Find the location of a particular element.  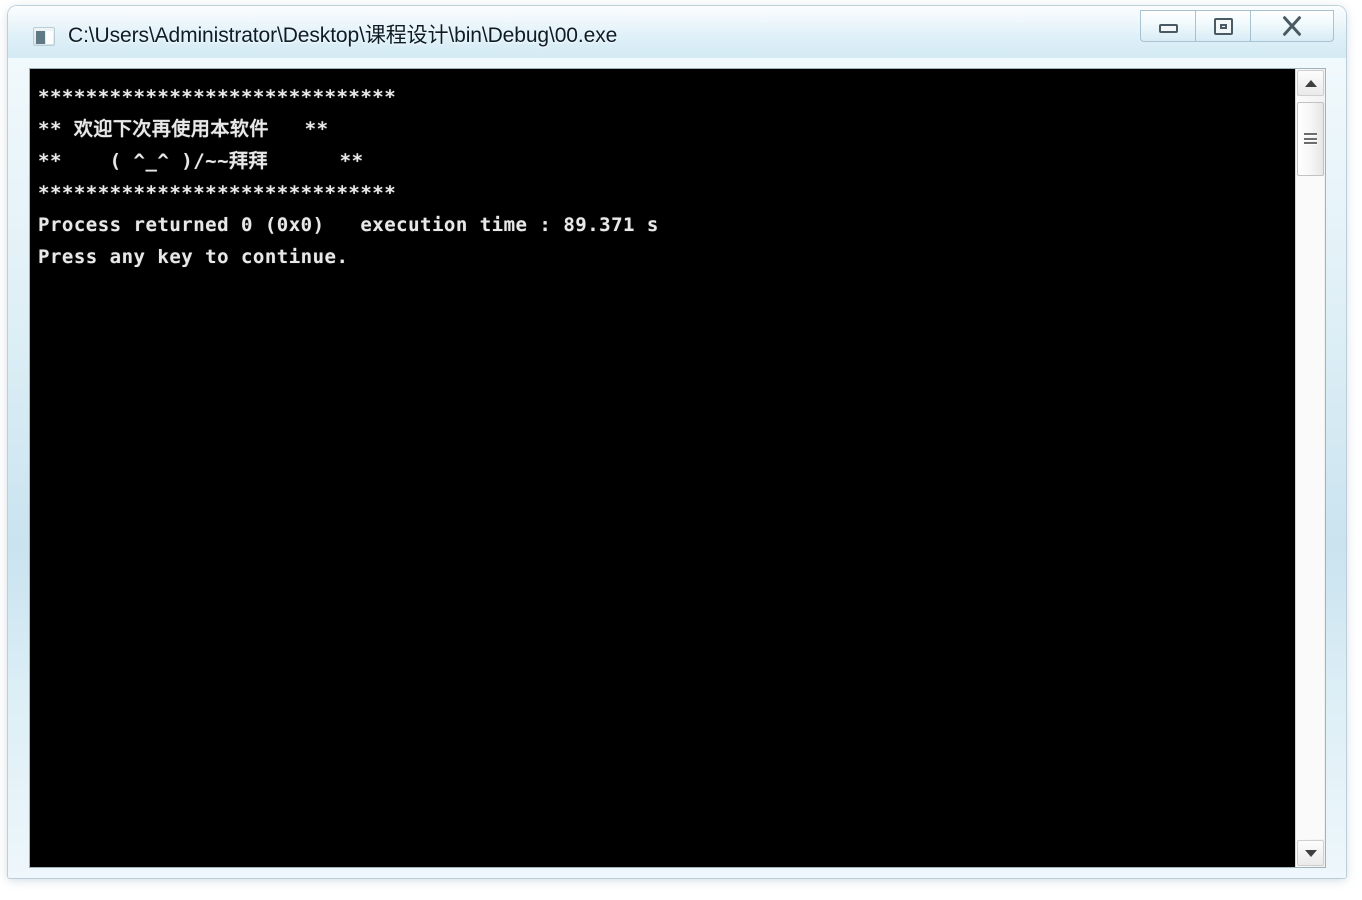

console-line-press-any-key: Press any key to continue. is located at coordinates (193, 257).